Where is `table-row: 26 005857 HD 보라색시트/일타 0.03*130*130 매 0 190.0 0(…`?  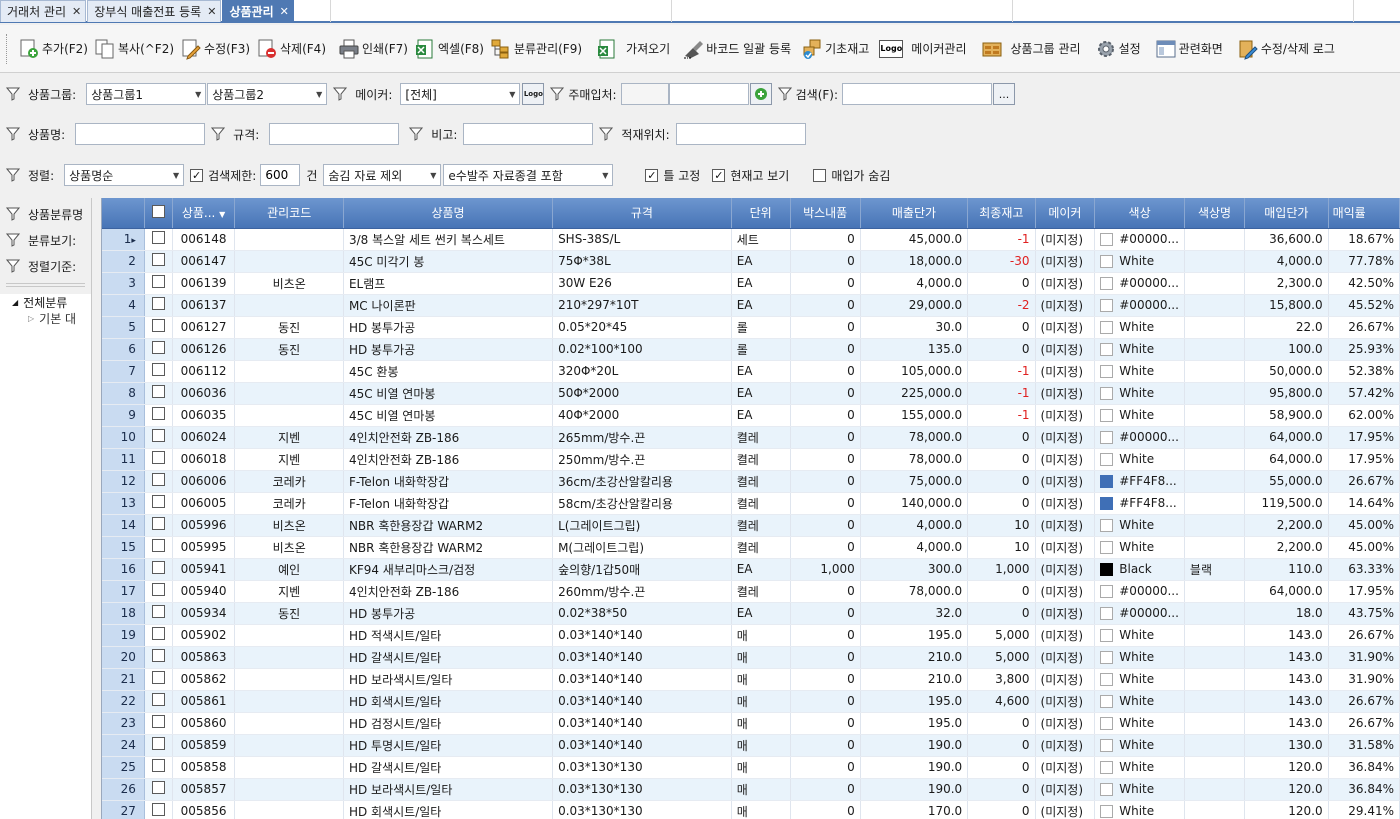 table-row: 26 005857 HD 보라색시트/일타 0.03*130*130 매 0 190.0 0(… is located at coordinates (751, 789).